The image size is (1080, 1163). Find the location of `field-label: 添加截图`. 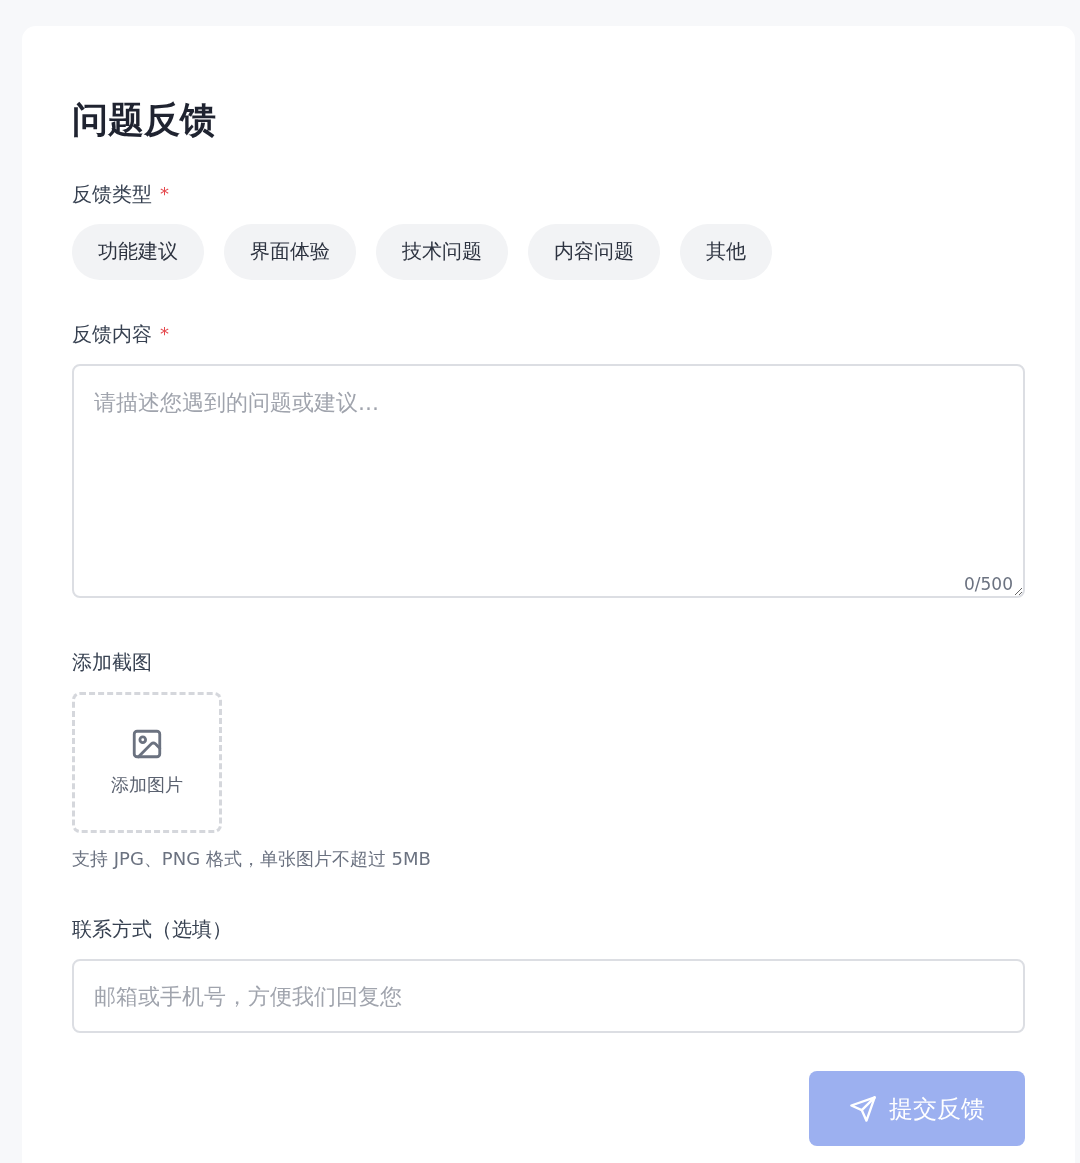

field-label: 添加截图 is located at coordinates (112, 662).